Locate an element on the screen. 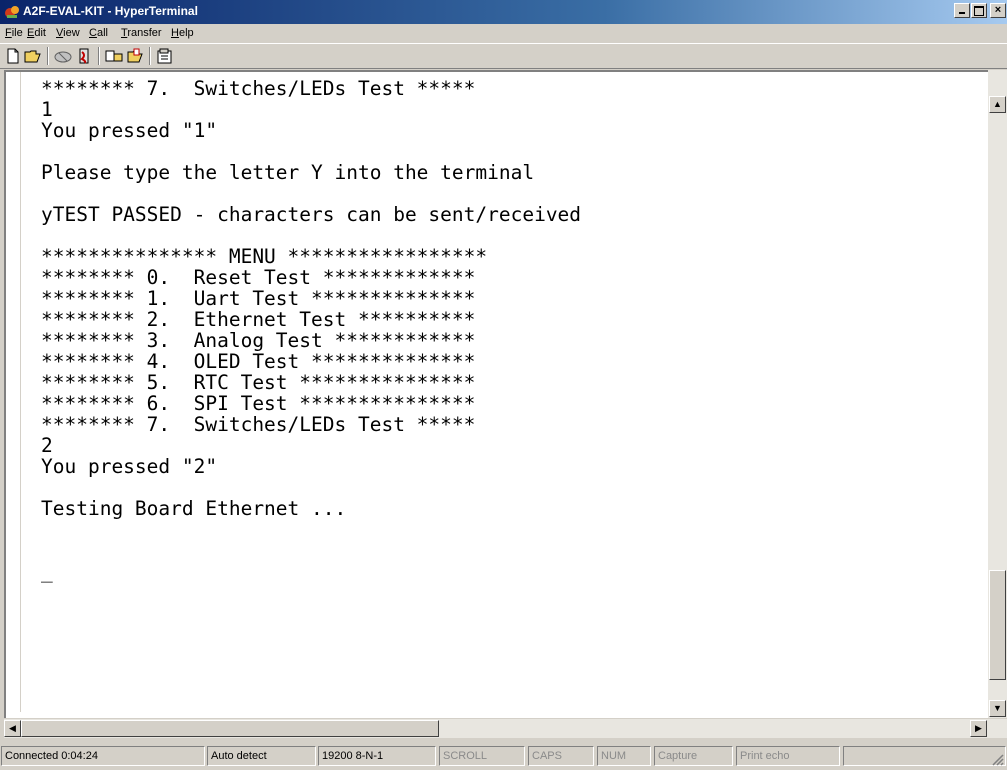 Image resolution: width=1007 pixels, height=770 pixels. menu-bar: File Edit View Call Transfer Help is located at coordinates (503, 33).